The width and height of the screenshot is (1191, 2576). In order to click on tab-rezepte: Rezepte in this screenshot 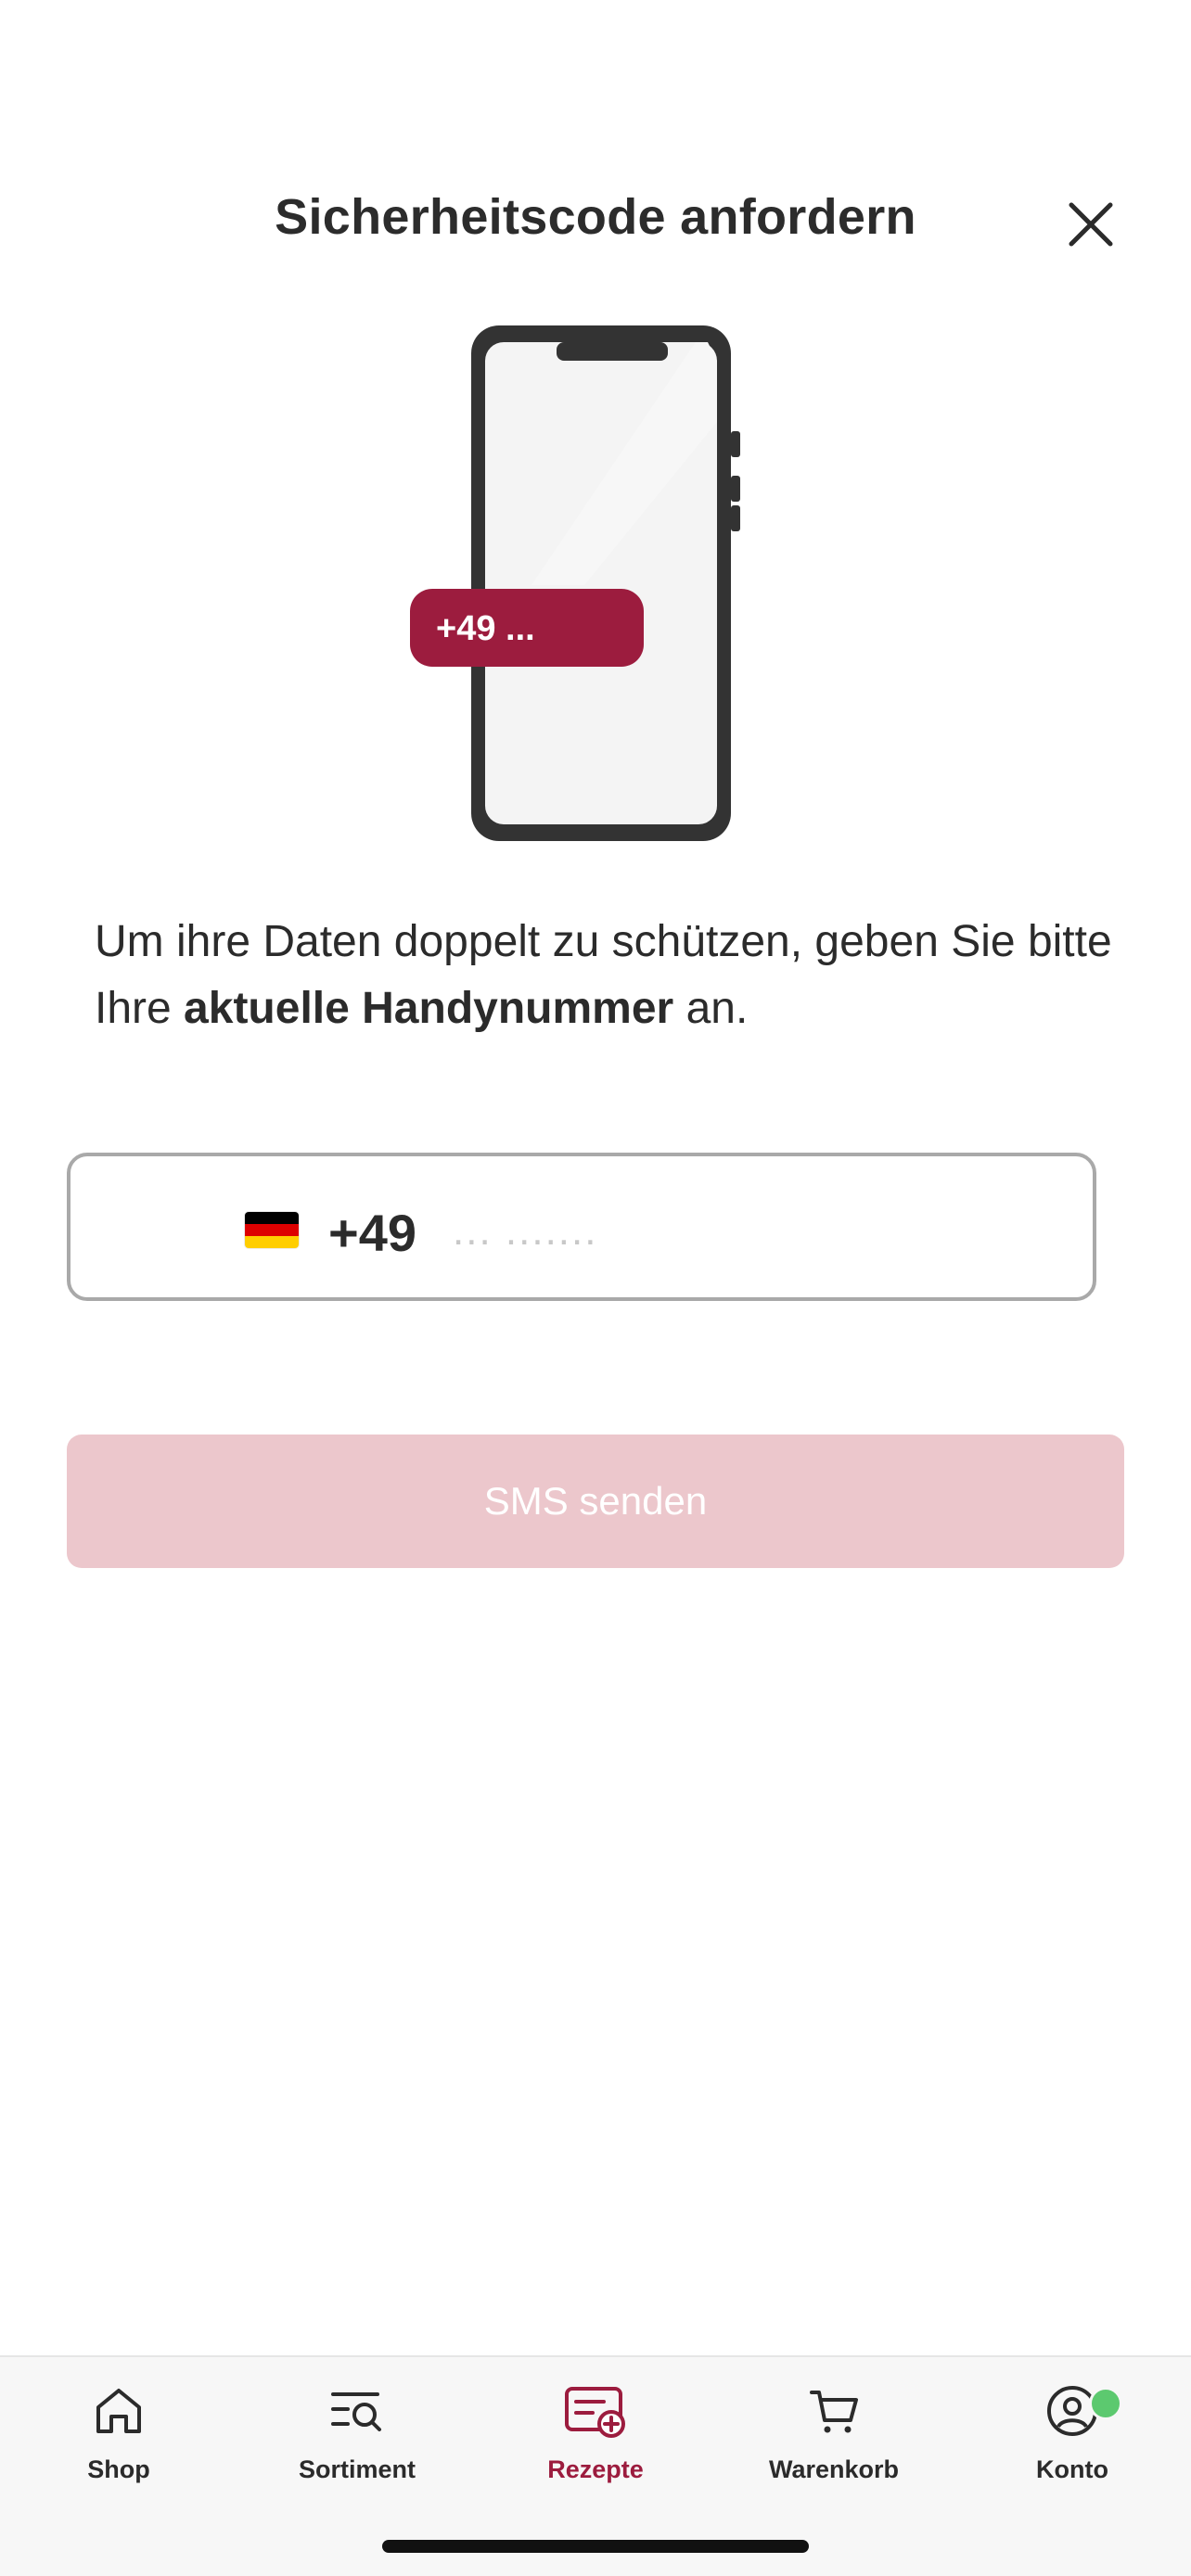, I will do `click(595, 2444)`.